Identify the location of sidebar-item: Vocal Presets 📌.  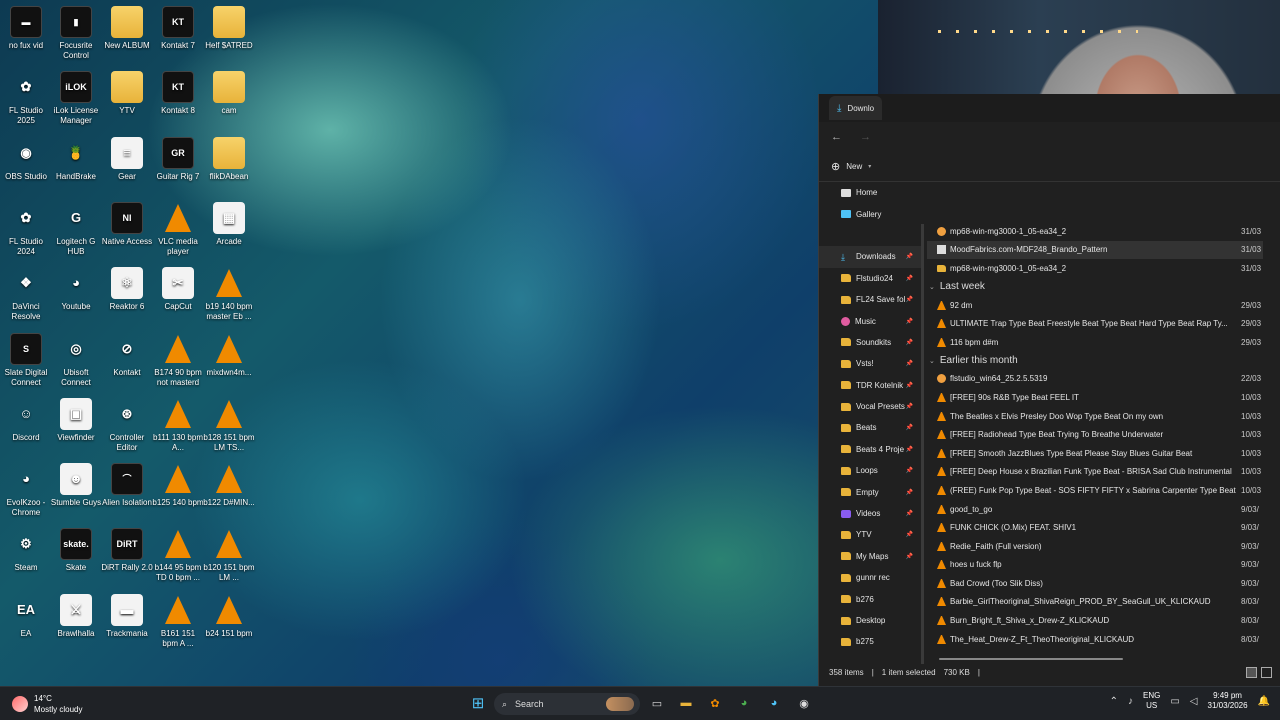
(870, 406).